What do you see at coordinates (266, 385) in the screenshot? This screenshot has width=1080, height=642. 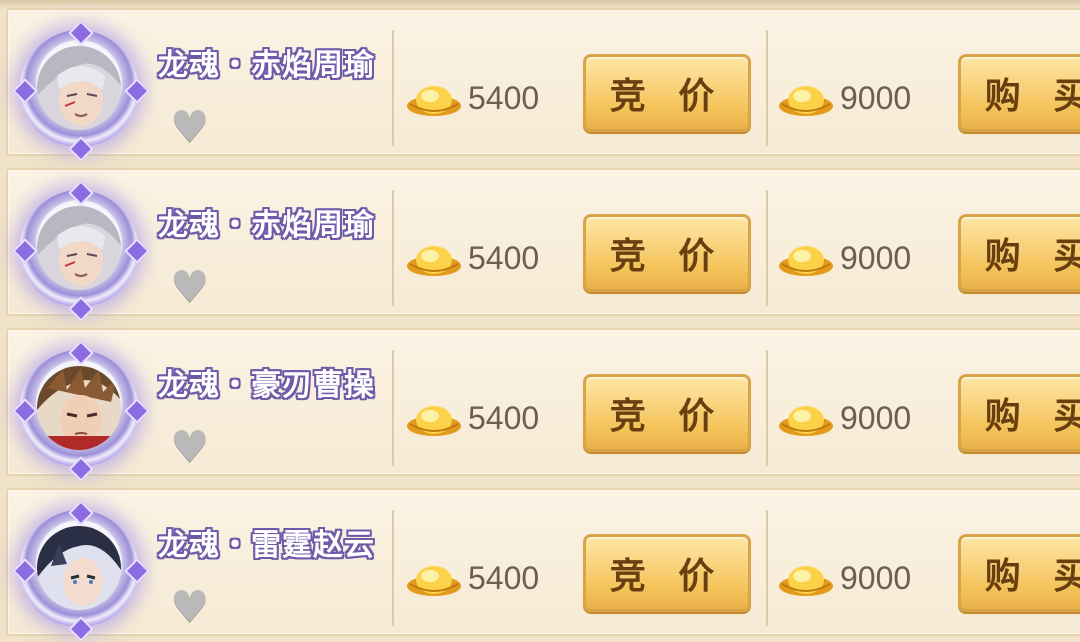 I see `hero-name: 龙魂・豪刃曹操` at bounding box center [266, 385].